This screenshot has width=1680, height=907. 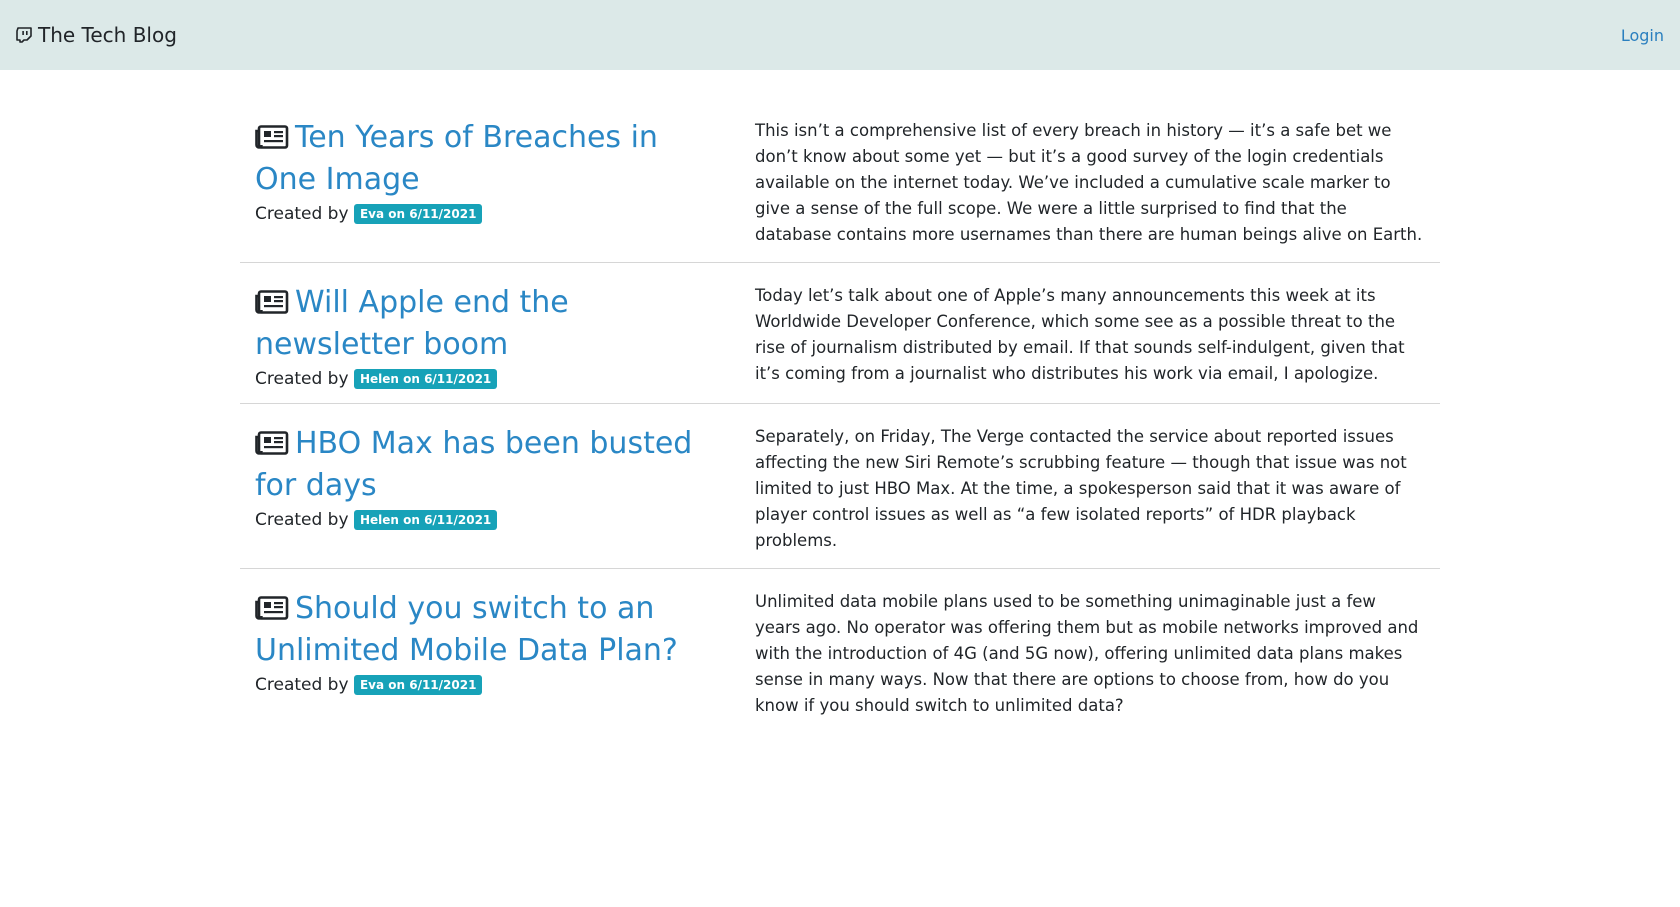 I want to click on post-title-link: Ten Years of Breaches in One Image, so click(x=490, y=159).